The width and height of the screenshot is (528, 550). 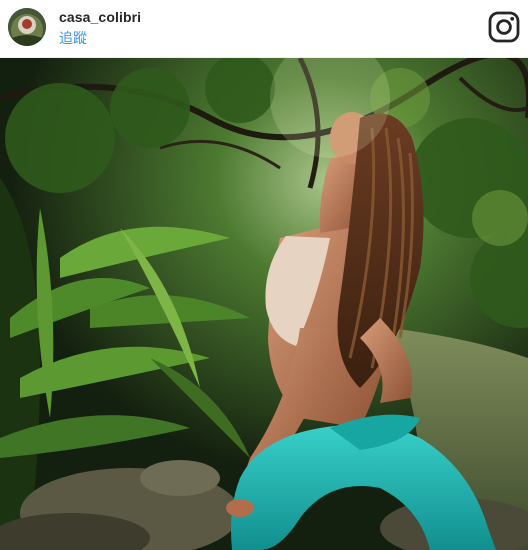 I want to click on instagram-logo-icon, so click(x=504, y=27).